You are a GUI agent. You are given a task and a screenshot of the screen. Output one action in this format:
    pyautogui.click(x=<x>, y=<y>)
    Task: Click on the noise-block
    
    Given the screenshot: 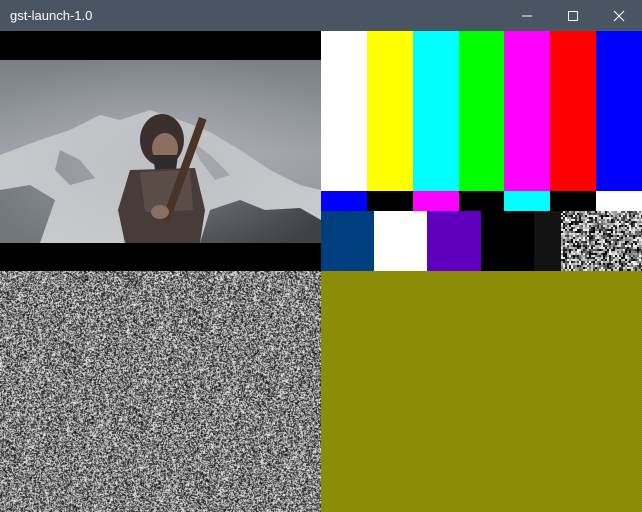 What is the action you would take?
    pyautogui.click(x=601, y=241)
    